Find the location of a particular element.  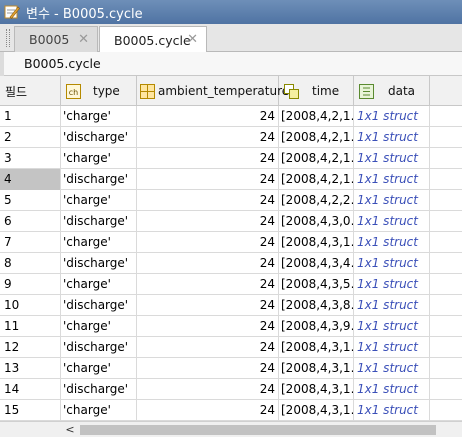

table-row: 6'discharge' 24 [2008,4,3,0... 1x1 struct is located at coordinates (231, 221).